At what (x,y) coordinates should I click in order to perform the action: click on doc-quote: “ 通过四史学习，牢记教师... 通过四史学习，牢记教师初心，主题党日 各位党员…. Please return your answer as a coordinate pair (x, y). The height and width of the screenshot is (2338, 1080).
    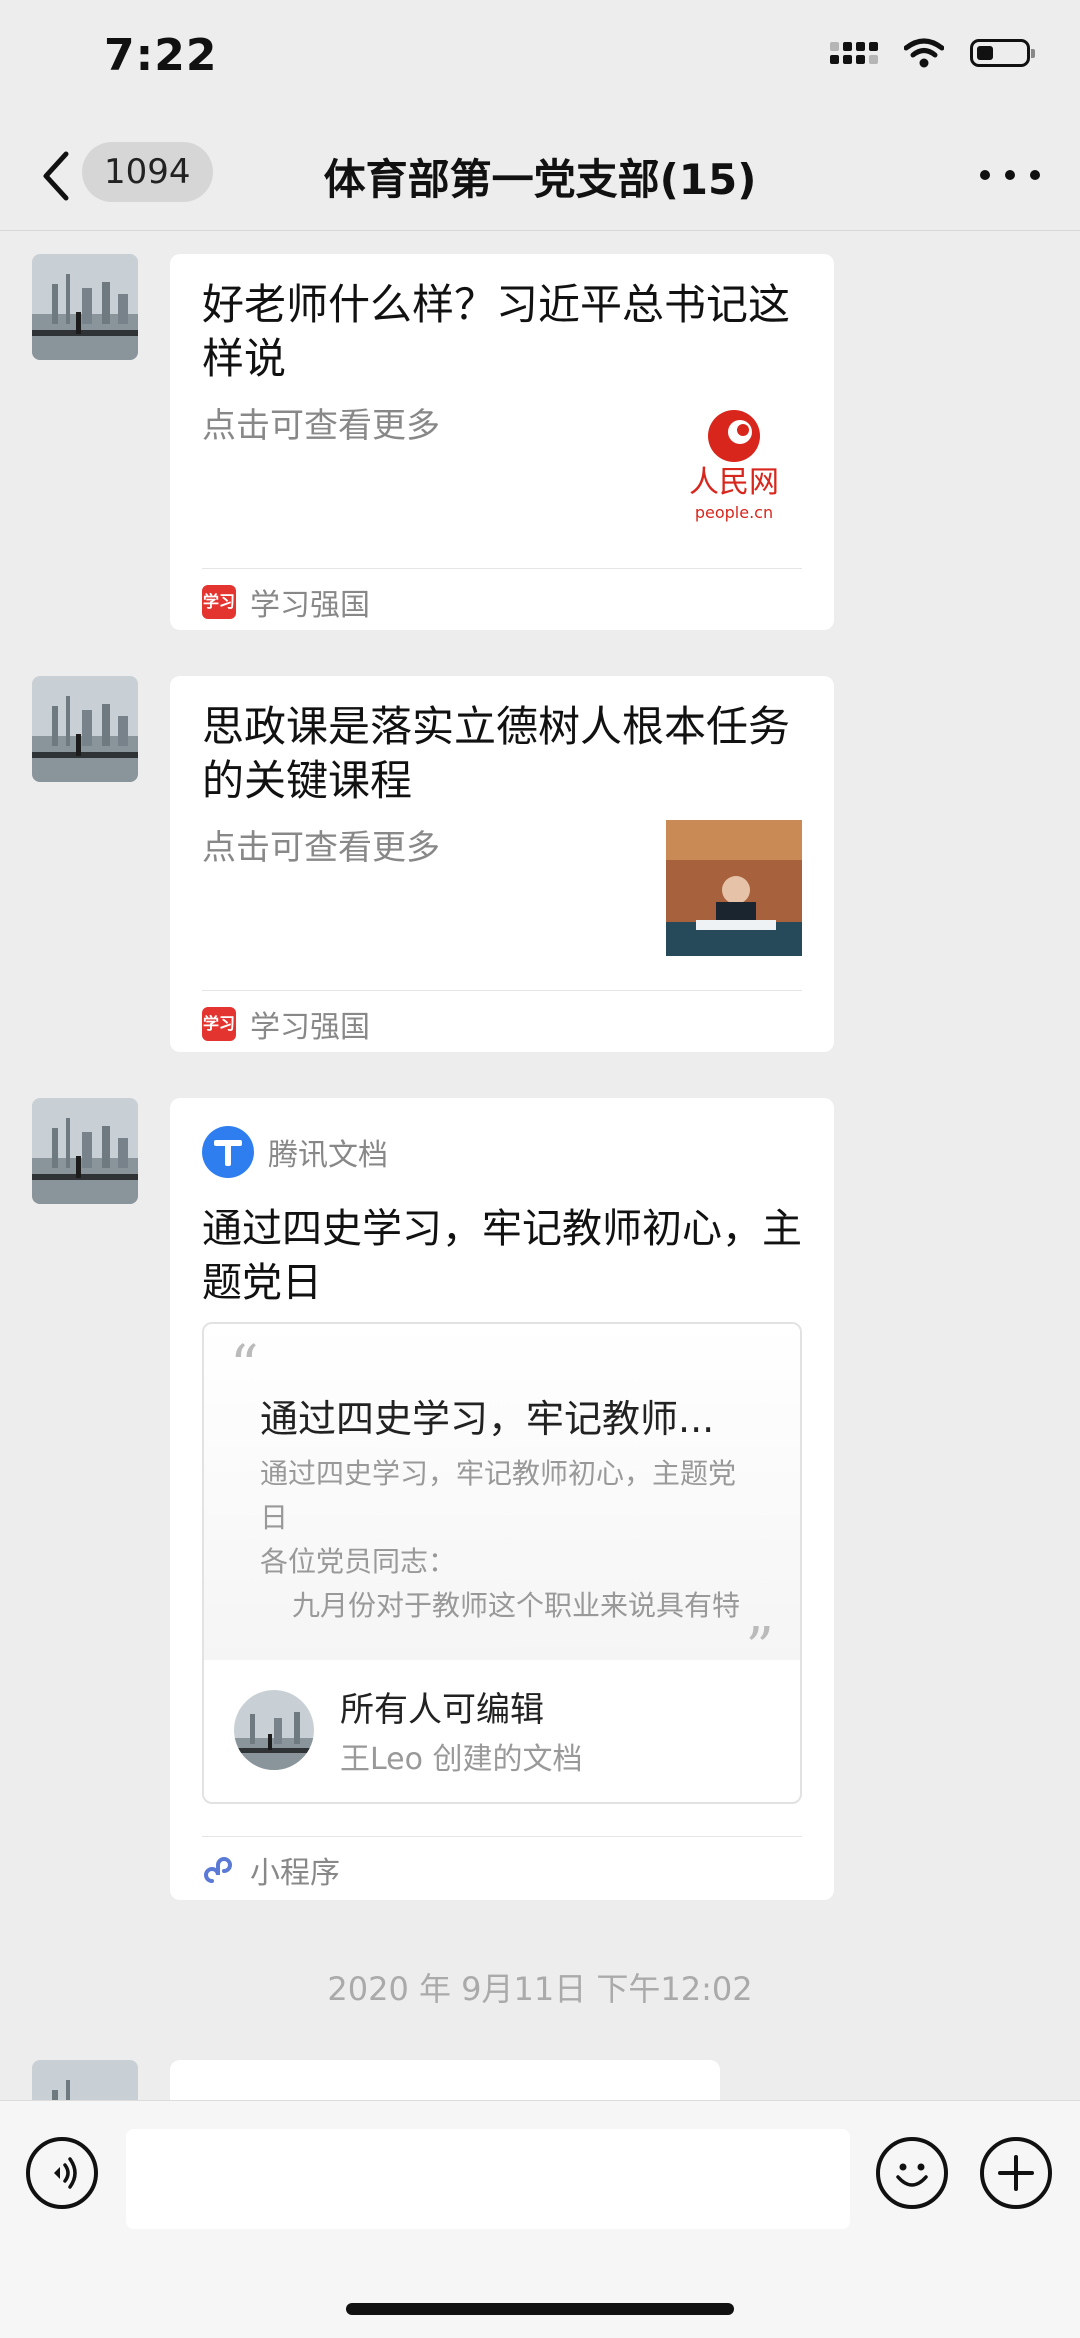
    Looking at the image, I should click on (502, 1502).